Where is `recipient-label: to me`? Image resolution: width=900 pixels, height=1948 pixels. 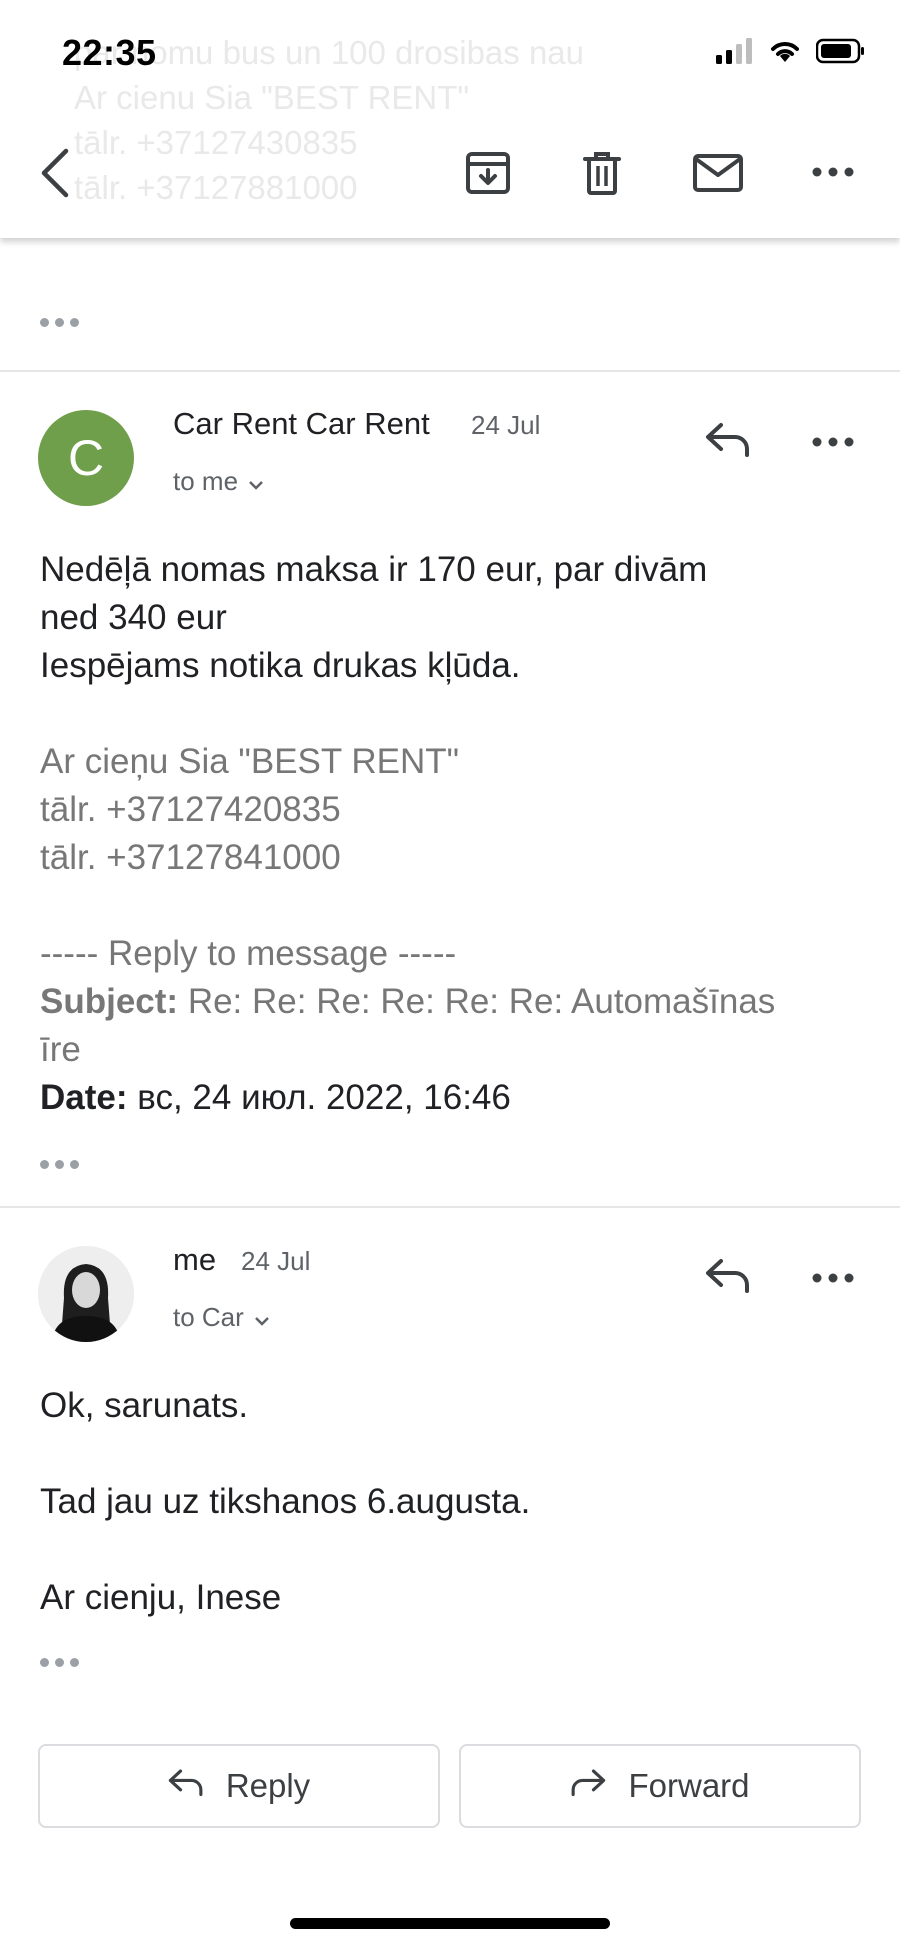
recipient-label: to me is located at coordinates (206, 481).